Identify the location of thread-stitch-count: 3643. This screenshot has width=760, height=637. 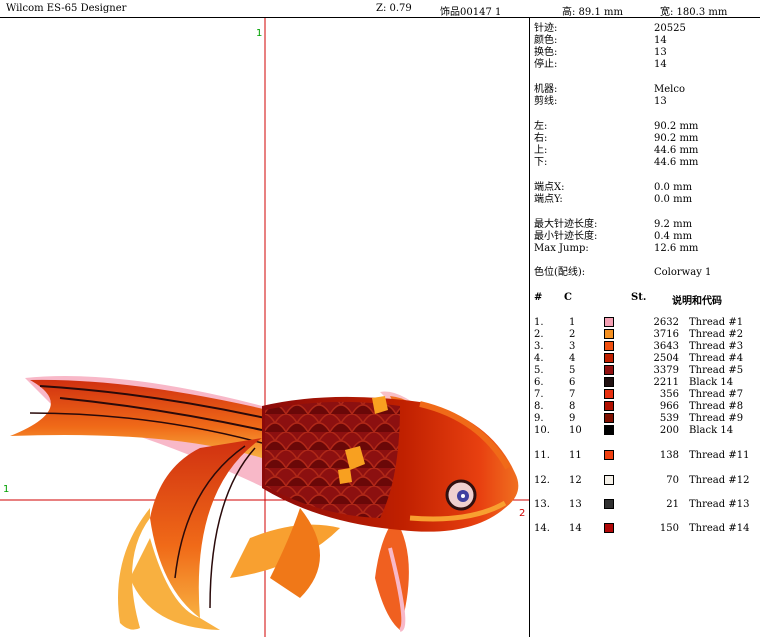
(666, 346).